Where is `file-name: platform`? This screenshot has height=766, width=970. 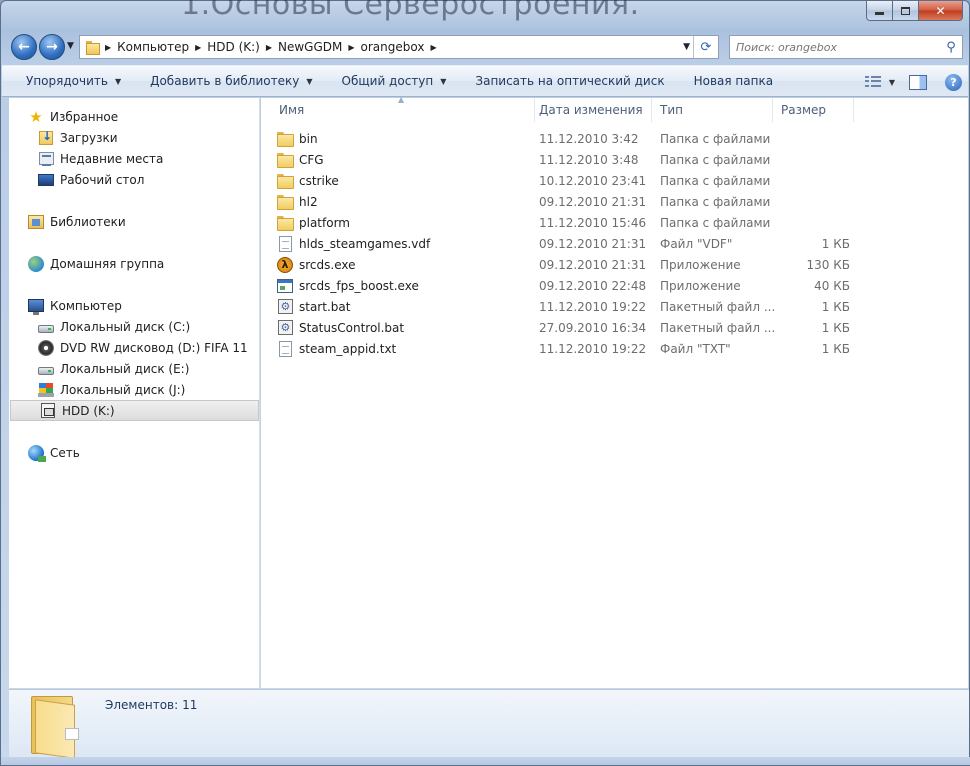
file-name: platform is located at coordinates (324, 222).